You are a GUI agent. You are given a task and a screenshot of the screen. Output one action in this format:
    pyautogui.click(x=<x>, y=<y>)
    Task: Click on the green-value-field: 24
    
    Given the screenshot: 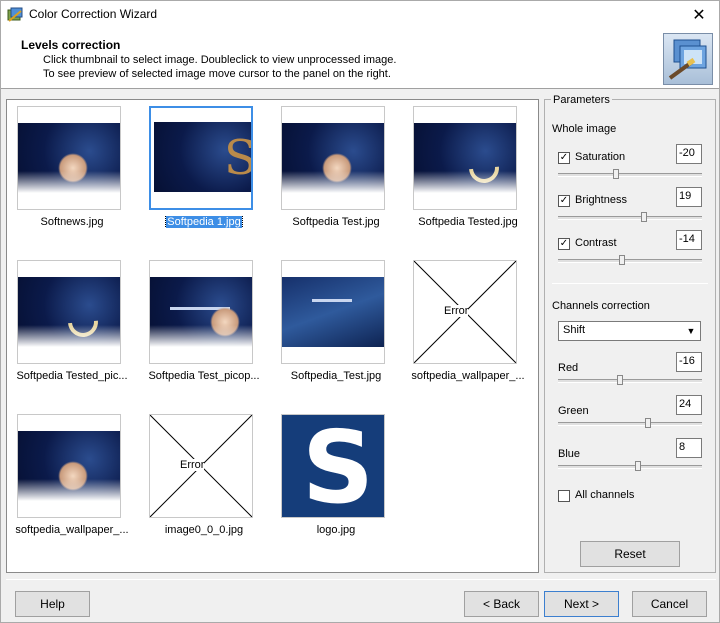 What is the action you would take?
    pyautogui.click(x=689, y=405)
    